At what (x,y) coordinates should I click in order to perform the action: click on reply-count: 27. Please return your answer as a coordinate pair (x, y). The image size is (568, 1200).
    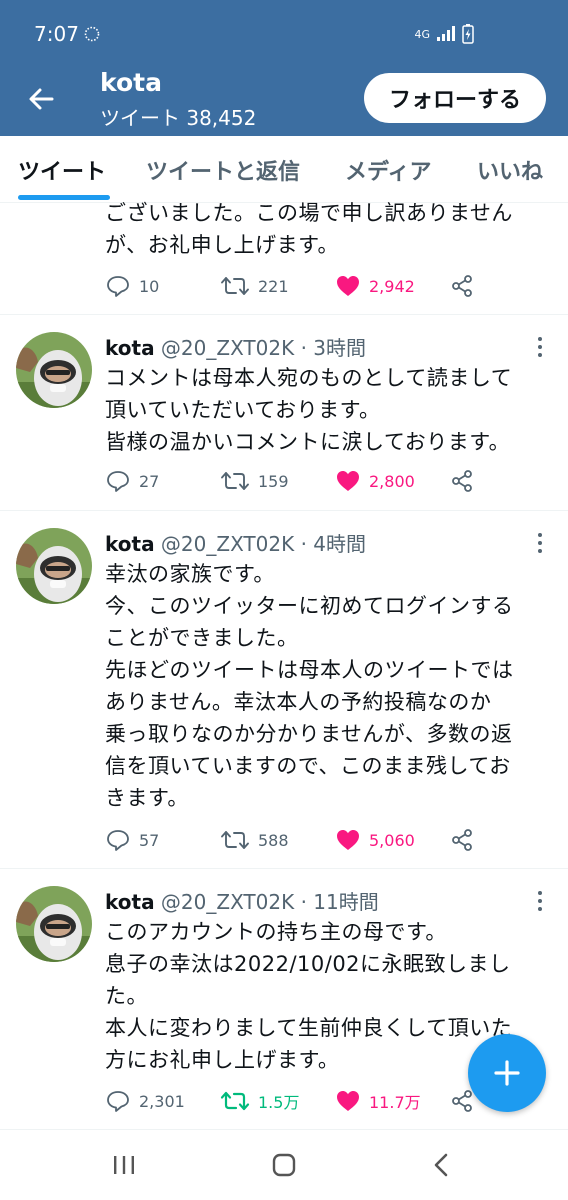
    Looking at the image, I should click on (149, 481).